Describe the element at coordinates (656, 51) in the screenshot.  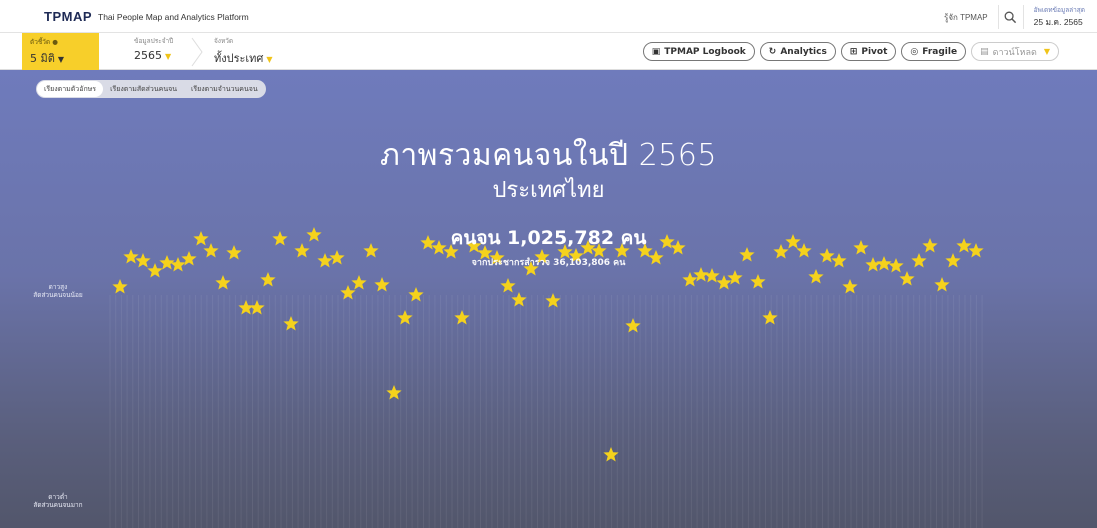
I see `book-icon: ▣` at that location.